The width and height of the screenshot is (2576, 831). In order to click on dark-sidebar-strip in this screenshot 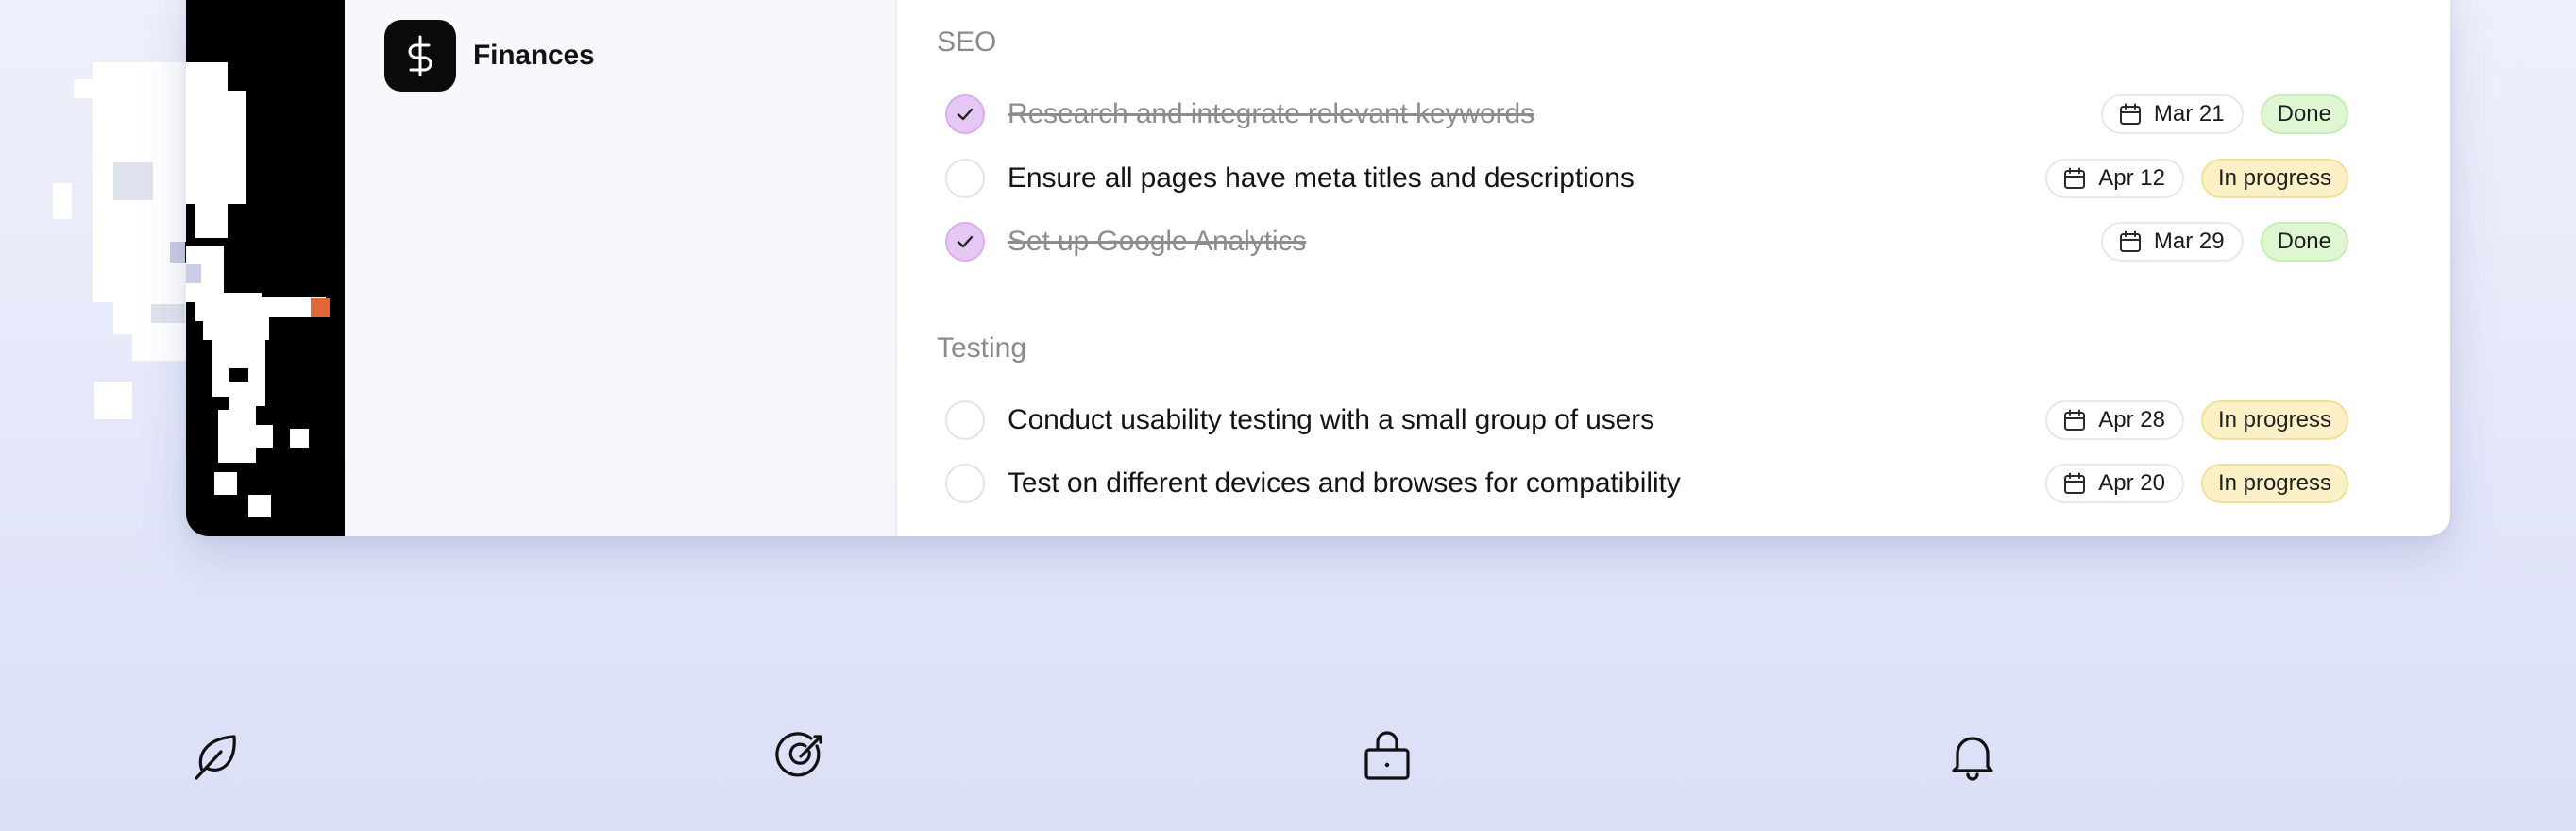, I will do `click(265, 268)`.